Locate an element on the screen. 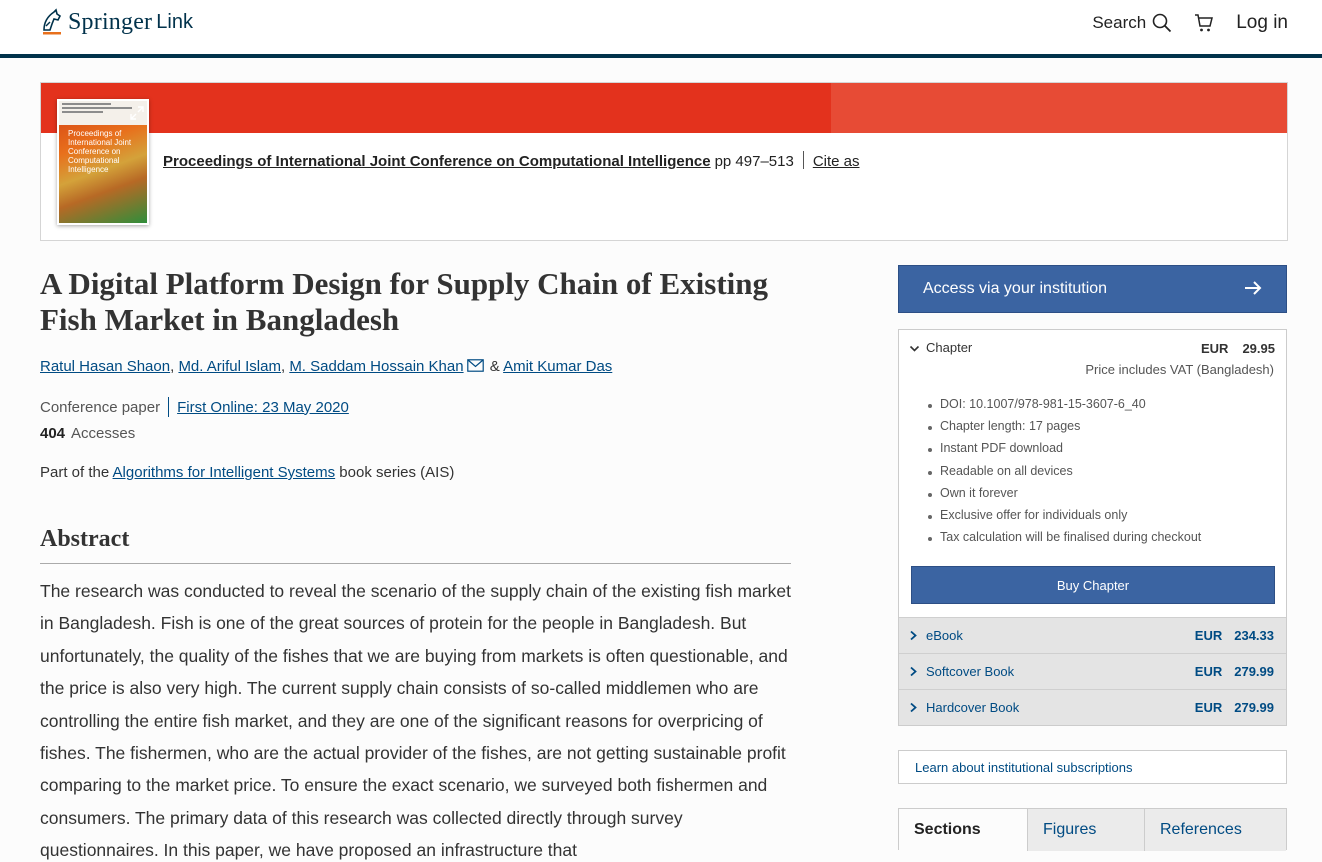 The height and width of the screenshot is (862, 1322). cite-as-link: Cite as is located at coordinates (836, 161).